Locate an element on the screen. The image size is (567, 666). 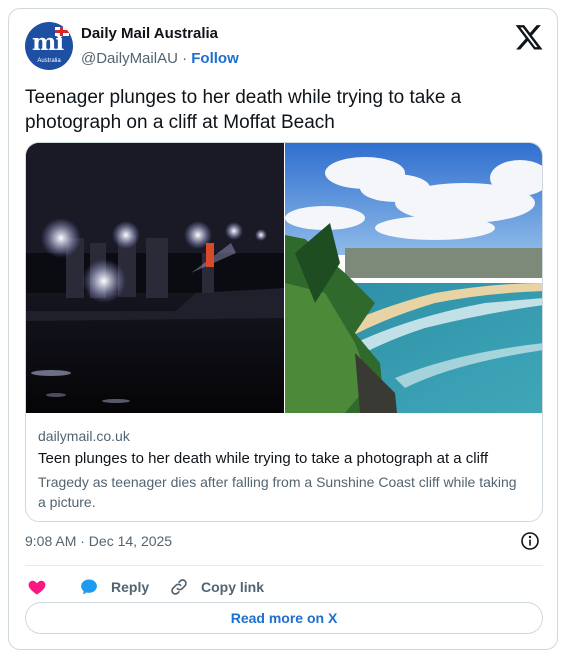
avatar-subtext: Australia is located at coordinates (49, 61).